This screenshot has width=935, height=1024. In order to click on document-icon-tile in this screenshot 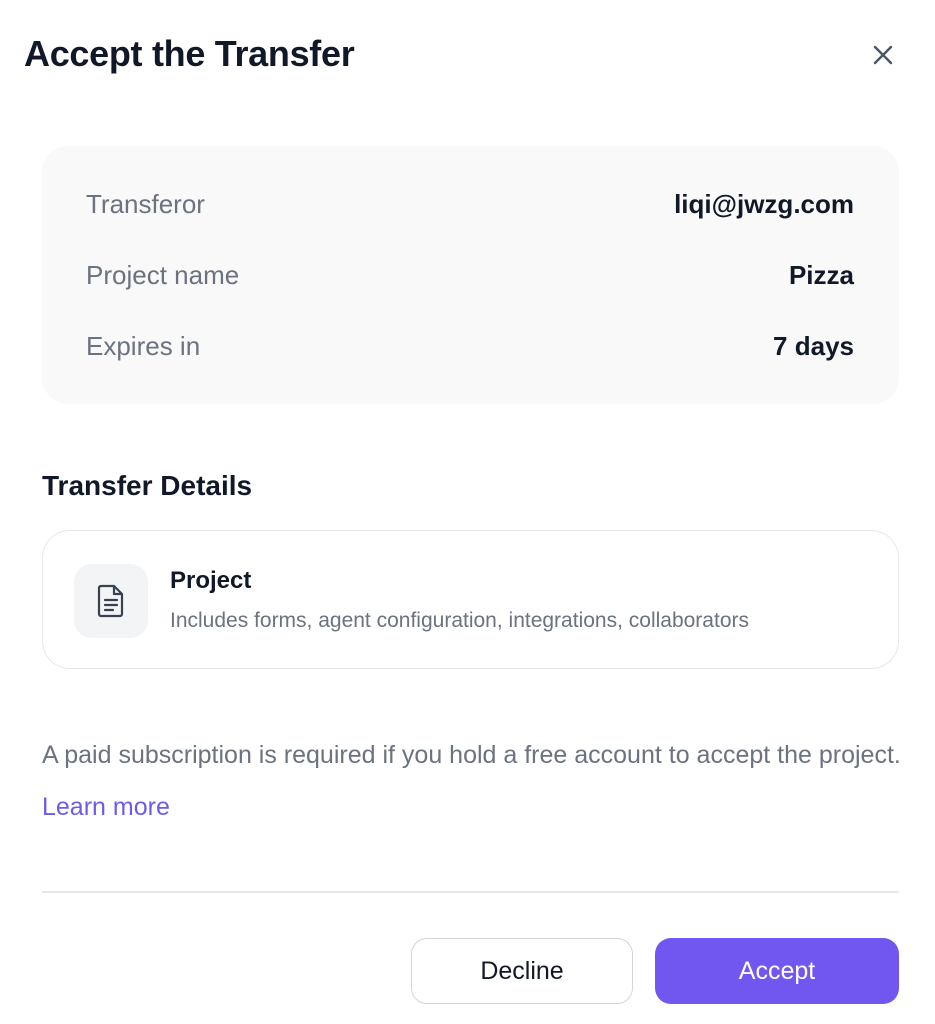, I will do `click(111, 601)`.